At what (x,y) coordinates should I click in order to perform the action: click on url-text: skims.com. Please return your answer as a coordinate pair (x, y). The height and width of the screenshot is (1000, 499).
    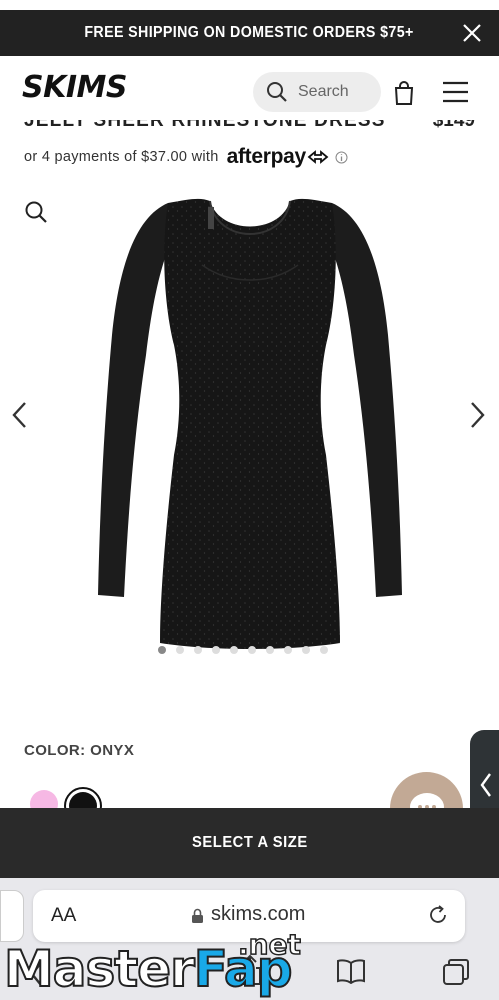
    Looking at the image, I should click on (258, 914).